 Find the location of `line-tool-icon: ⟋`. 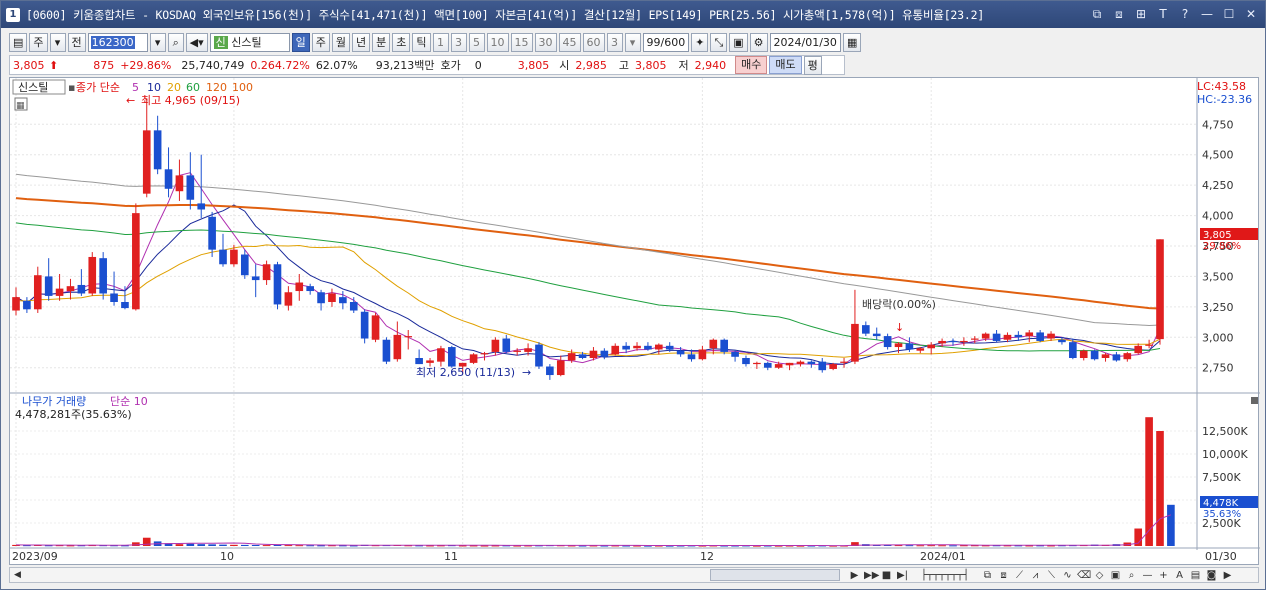

line-tool-icon: ⟋ is located at coordinates (1019, 575).